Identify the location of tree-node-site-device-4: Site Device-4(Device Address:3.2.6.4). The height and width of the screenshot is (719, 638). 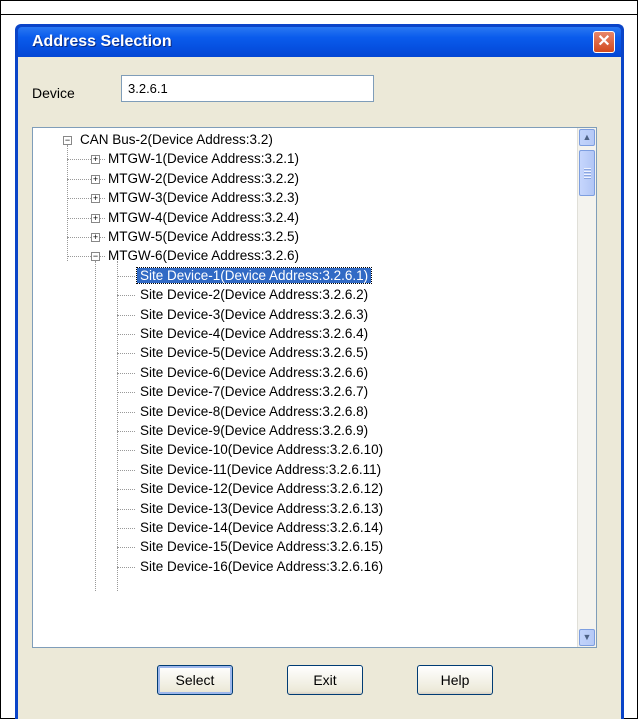
(254, 334).